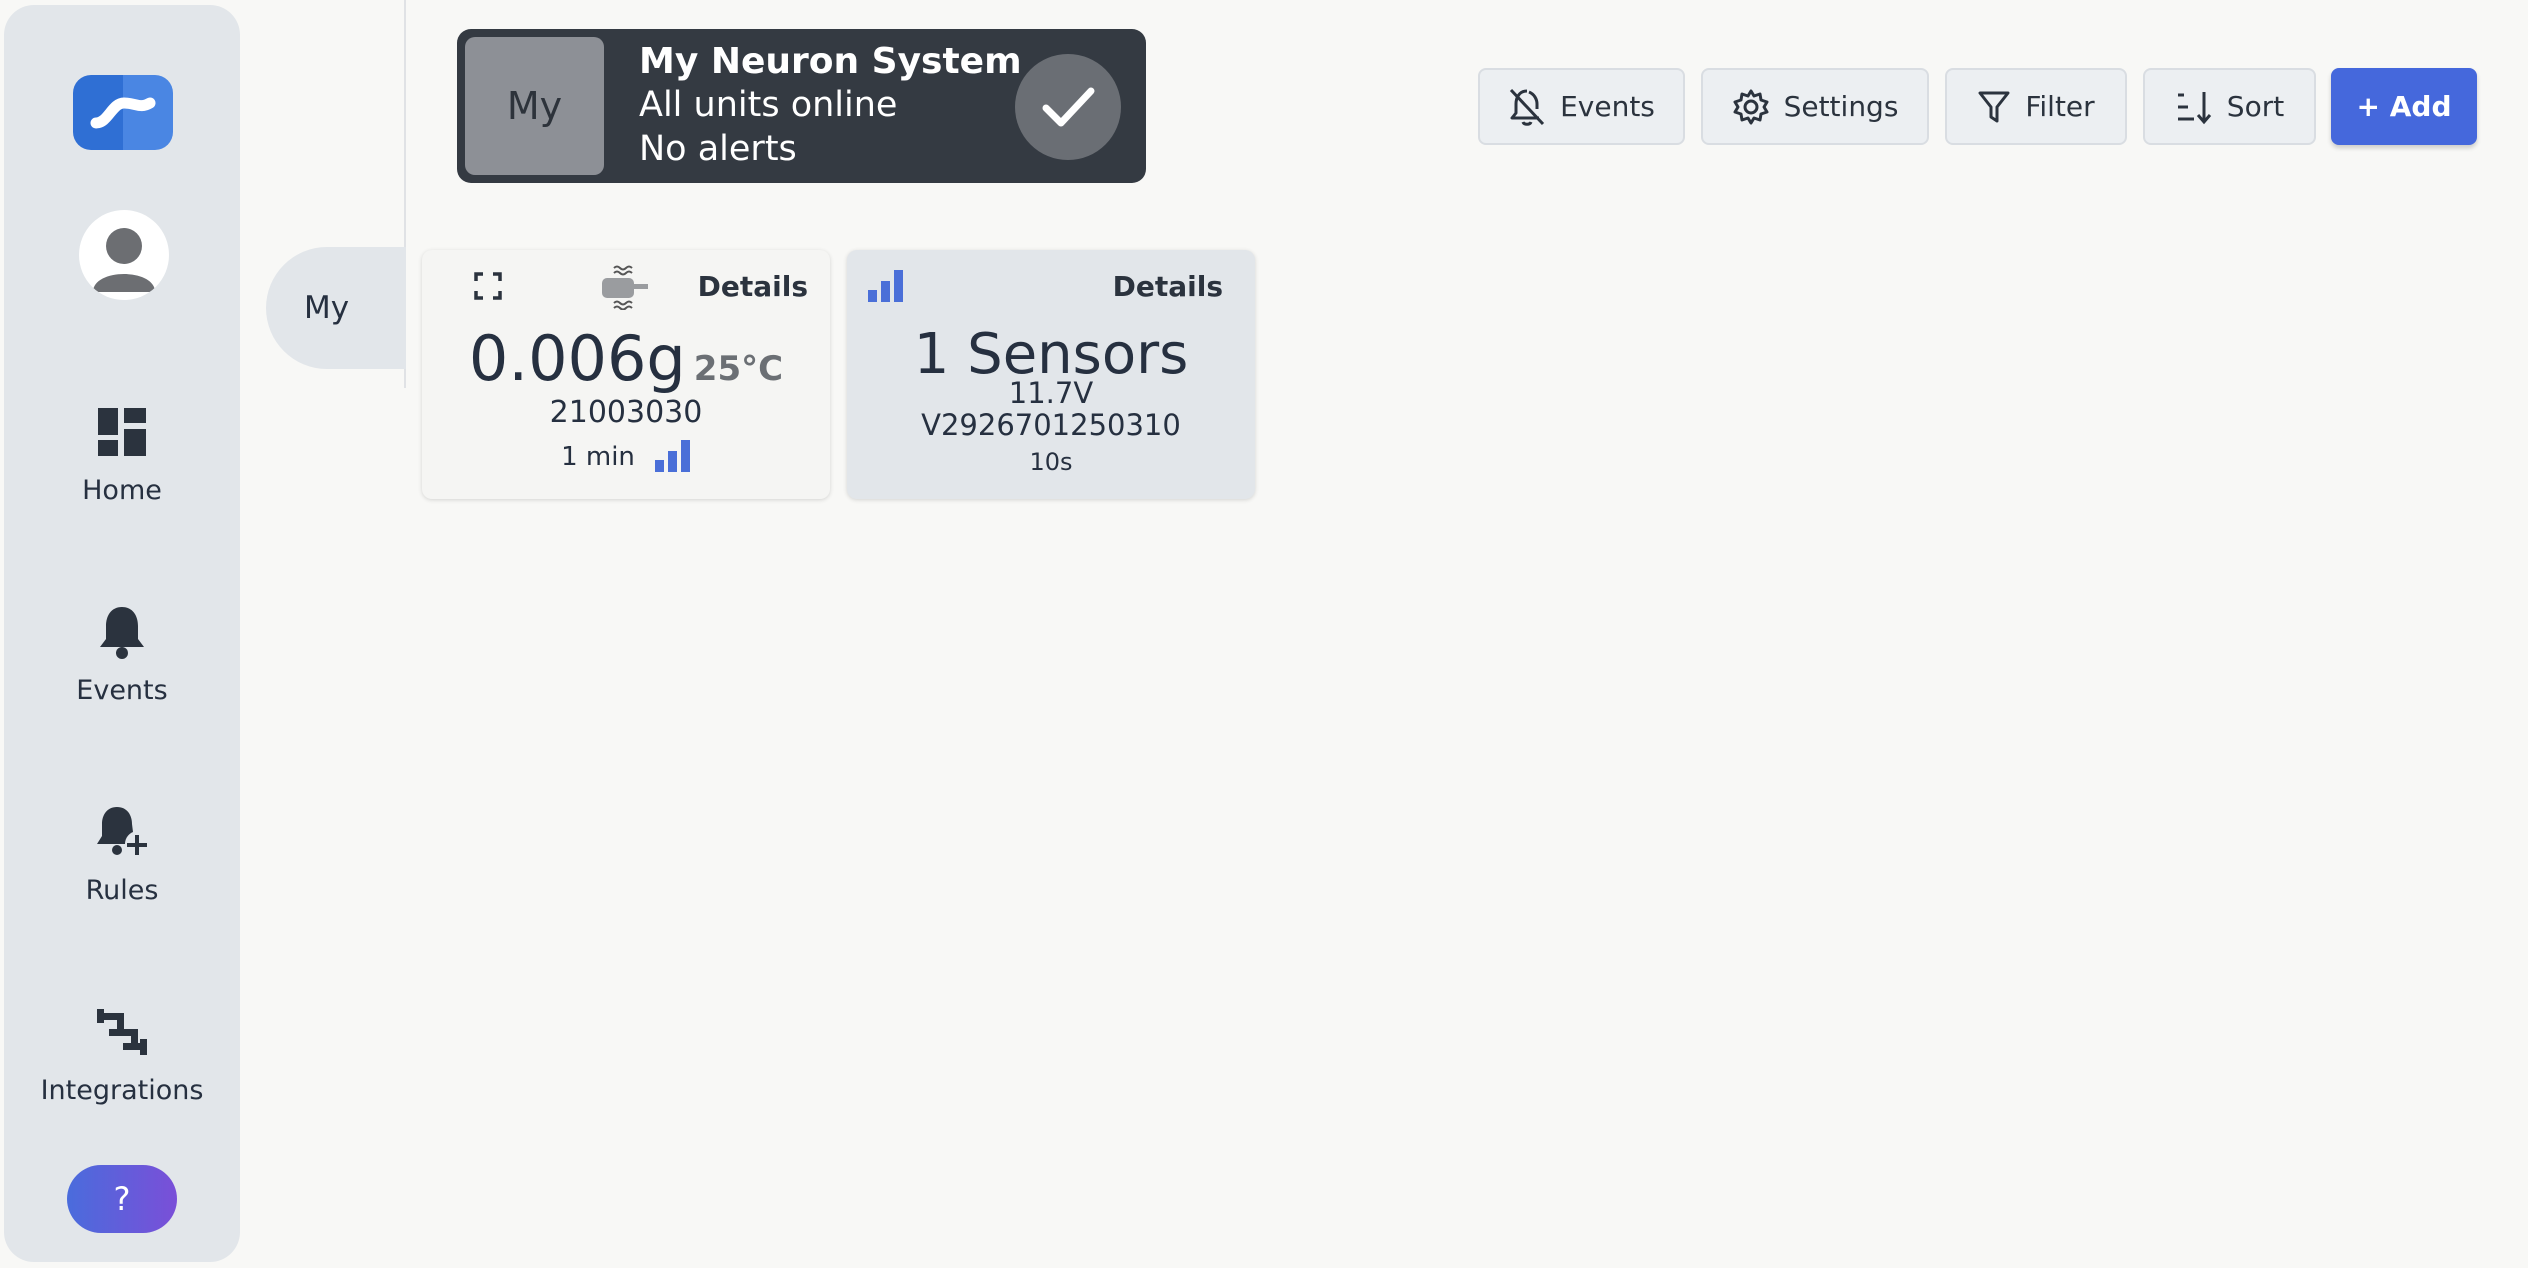 The height and width of the screenshot is (1268, 2528). I want to click on bell-icon, so click(122, 632).